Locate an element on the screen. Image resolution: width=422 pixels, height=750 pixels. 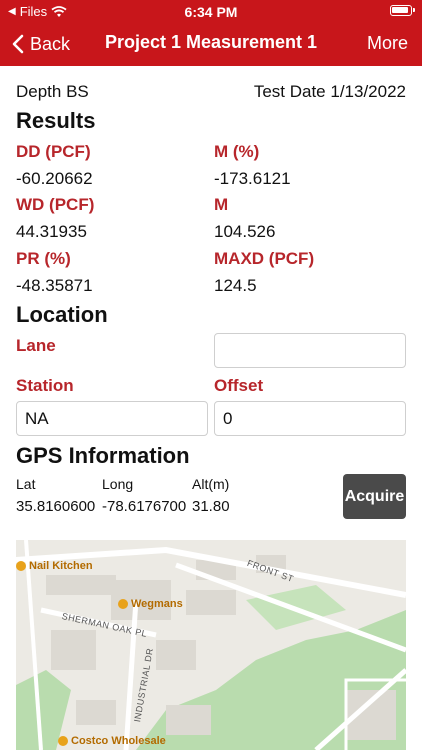
acquire-button: Acquire is located at coordinates (374, 496).